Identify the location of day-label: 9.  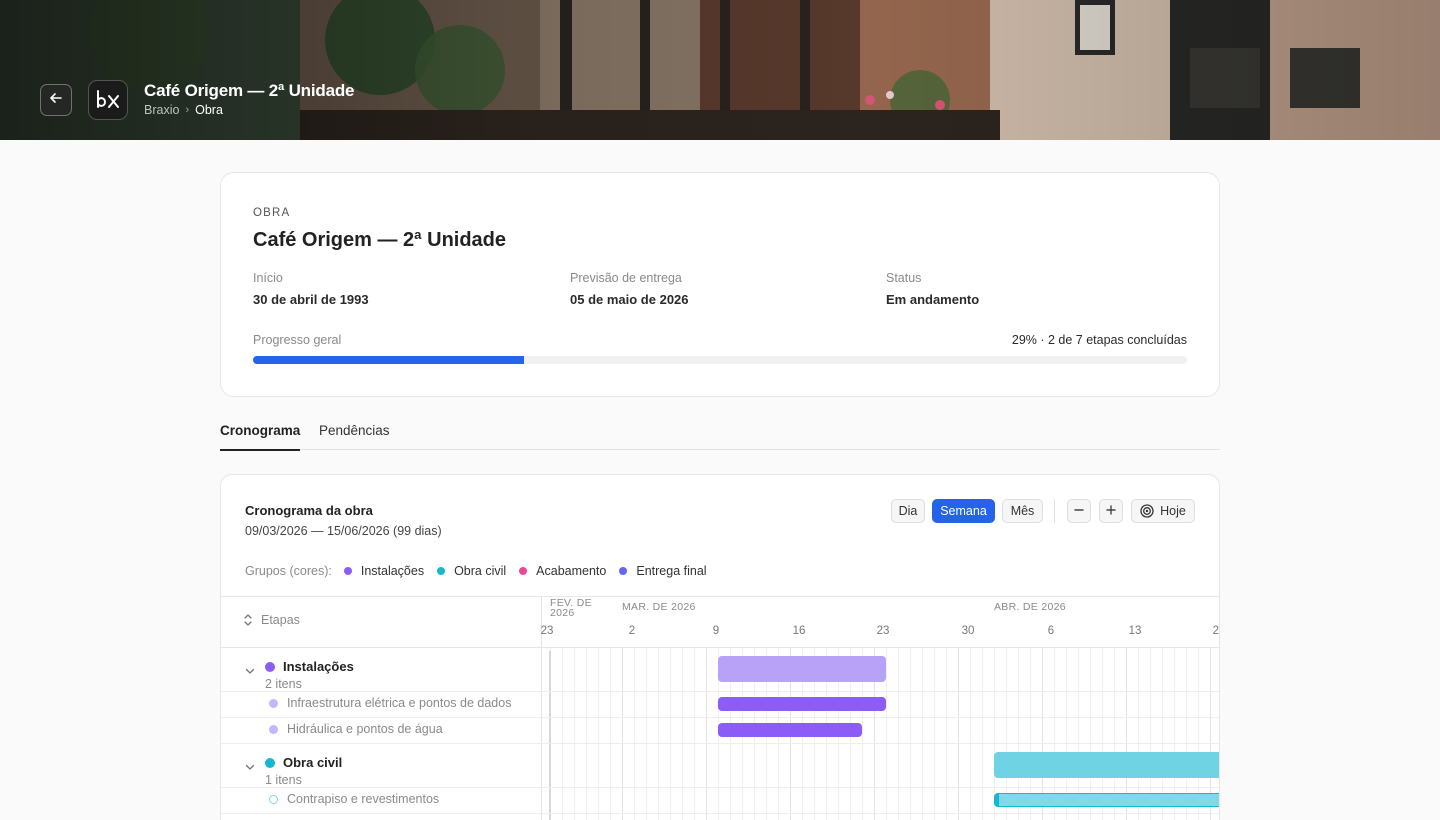
(716, 631).